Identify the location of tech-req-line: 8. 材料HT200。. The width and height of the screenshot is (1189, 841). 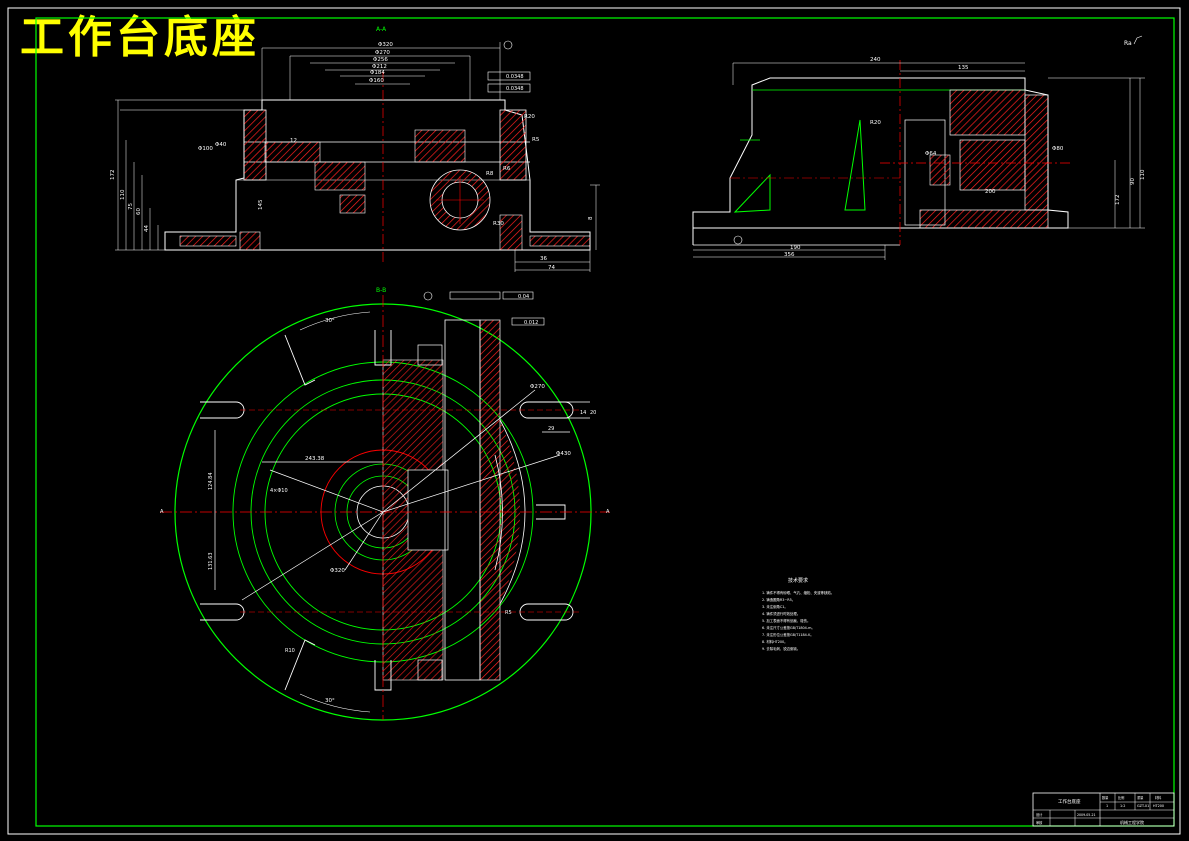
(775, 641).